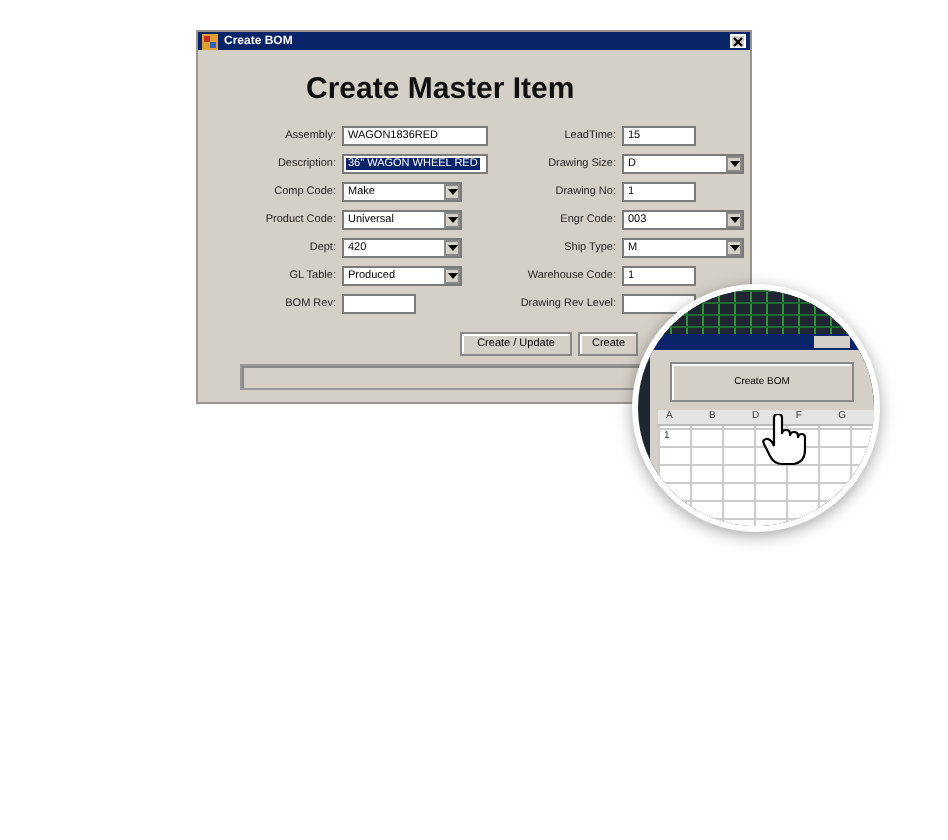  Describe the element at coordinates (210, 41) in the screenshot. I see `app-icon` at that location.